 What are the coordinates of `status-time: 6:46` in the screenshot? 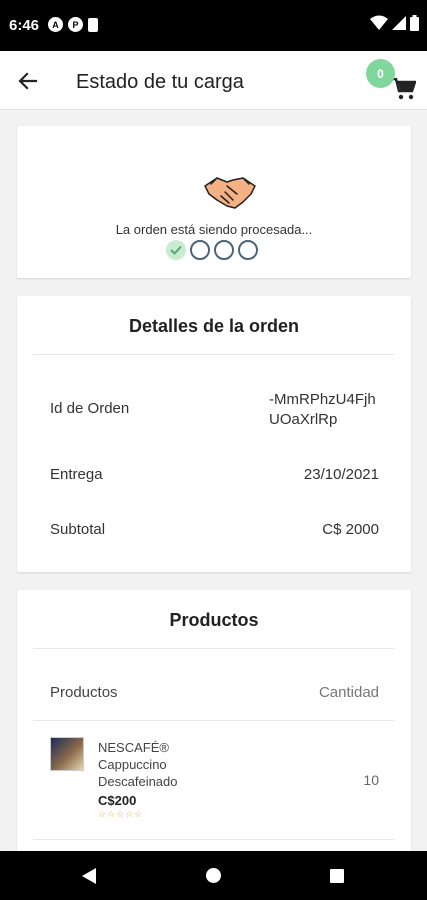 It's located at (24, 25).